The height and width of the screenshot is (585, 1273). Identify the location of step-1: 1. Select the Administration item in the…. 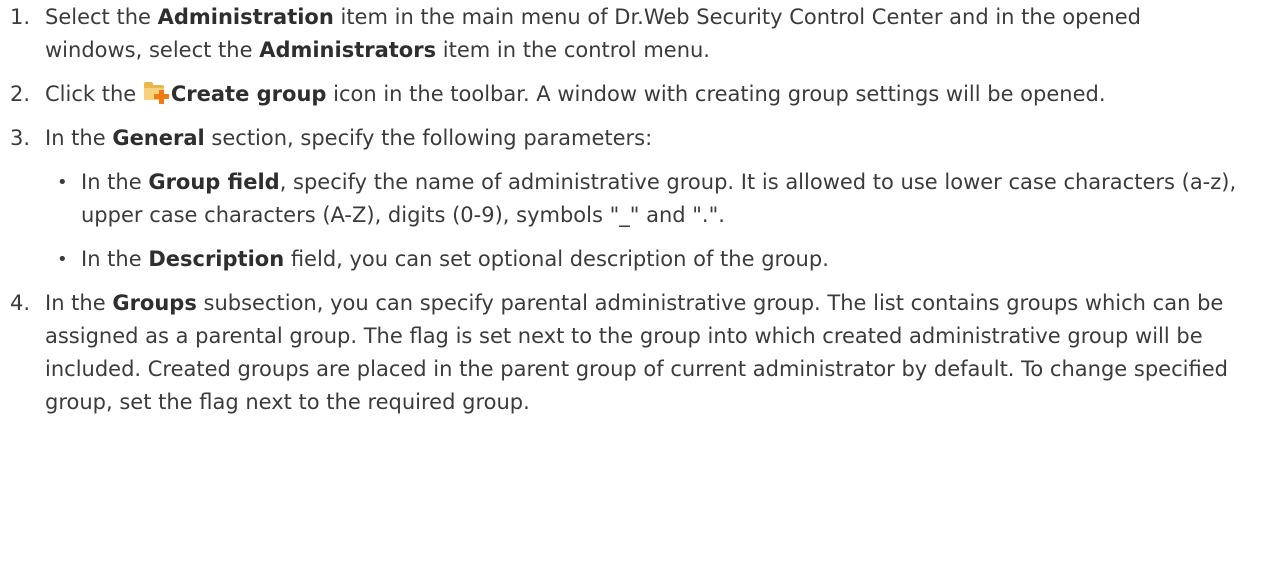
(626, 34).